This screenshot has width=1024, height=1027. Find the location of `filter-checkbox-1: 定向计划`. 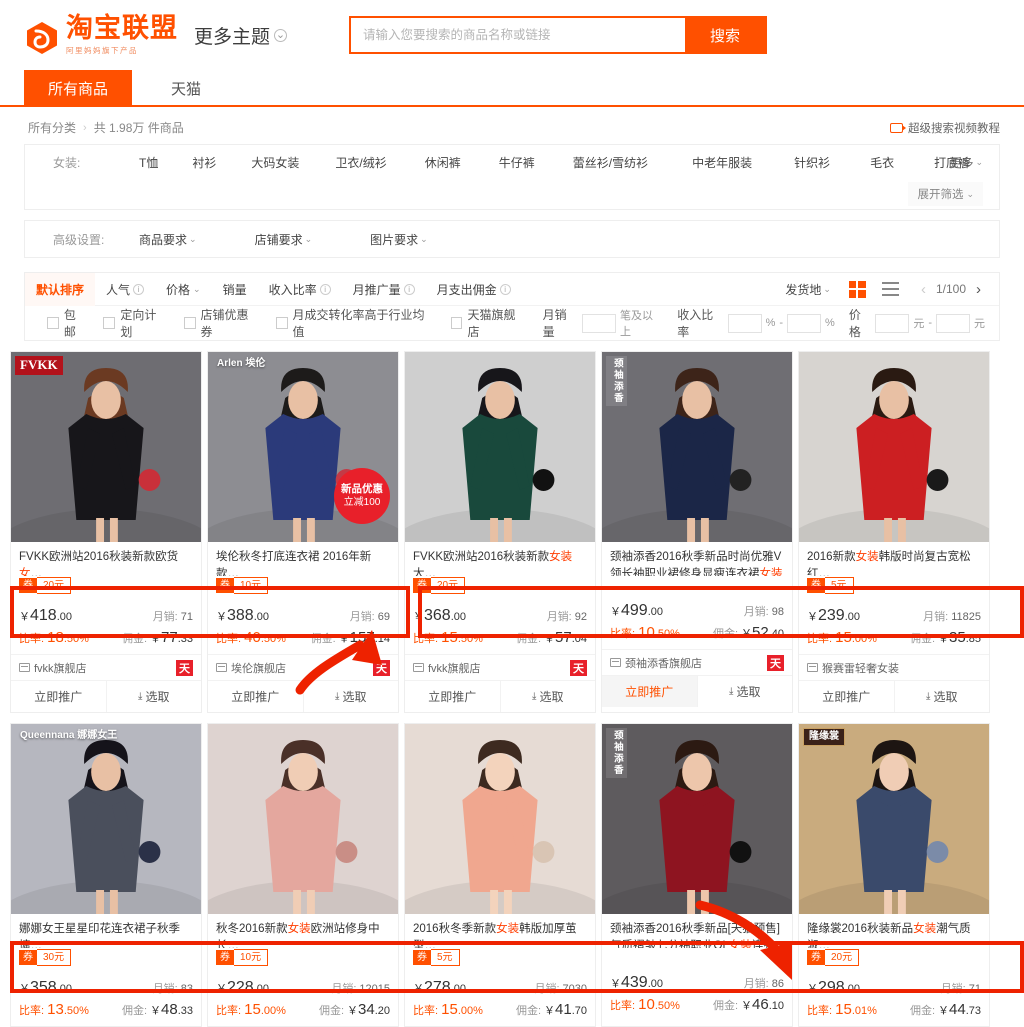

filter-checkbox-1: 定向计划 is located at coordinates (135, 323).